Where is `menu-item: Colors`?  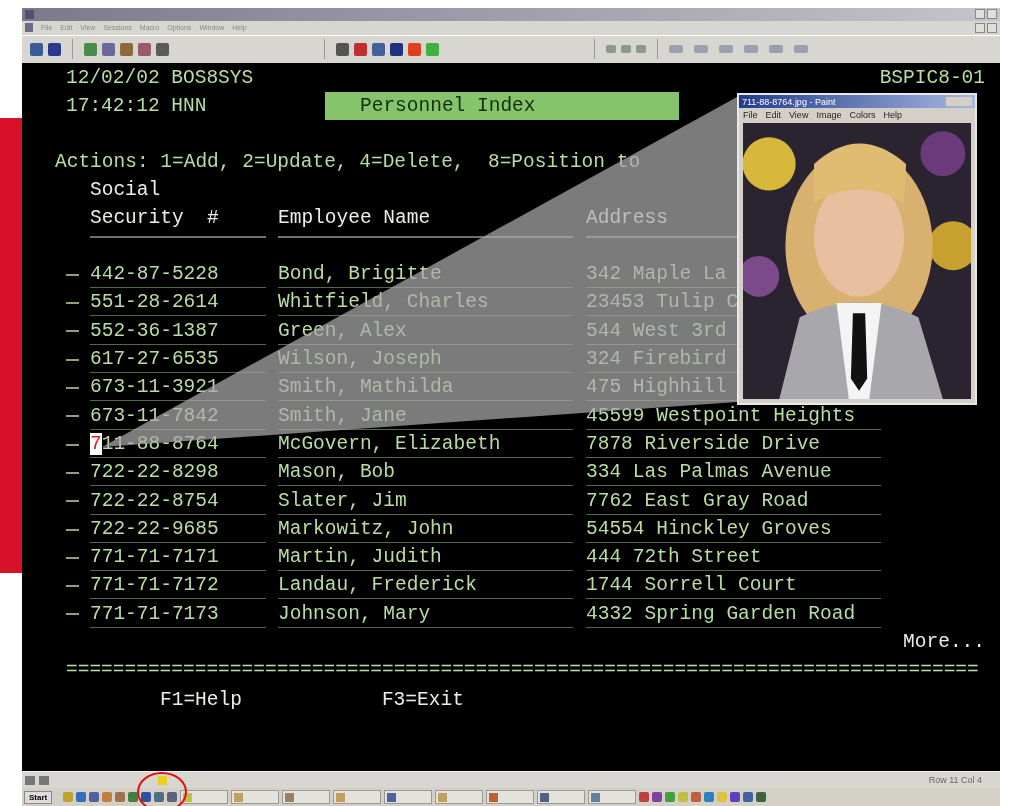
menu-item: Colors is located at coordinates (862, 114).